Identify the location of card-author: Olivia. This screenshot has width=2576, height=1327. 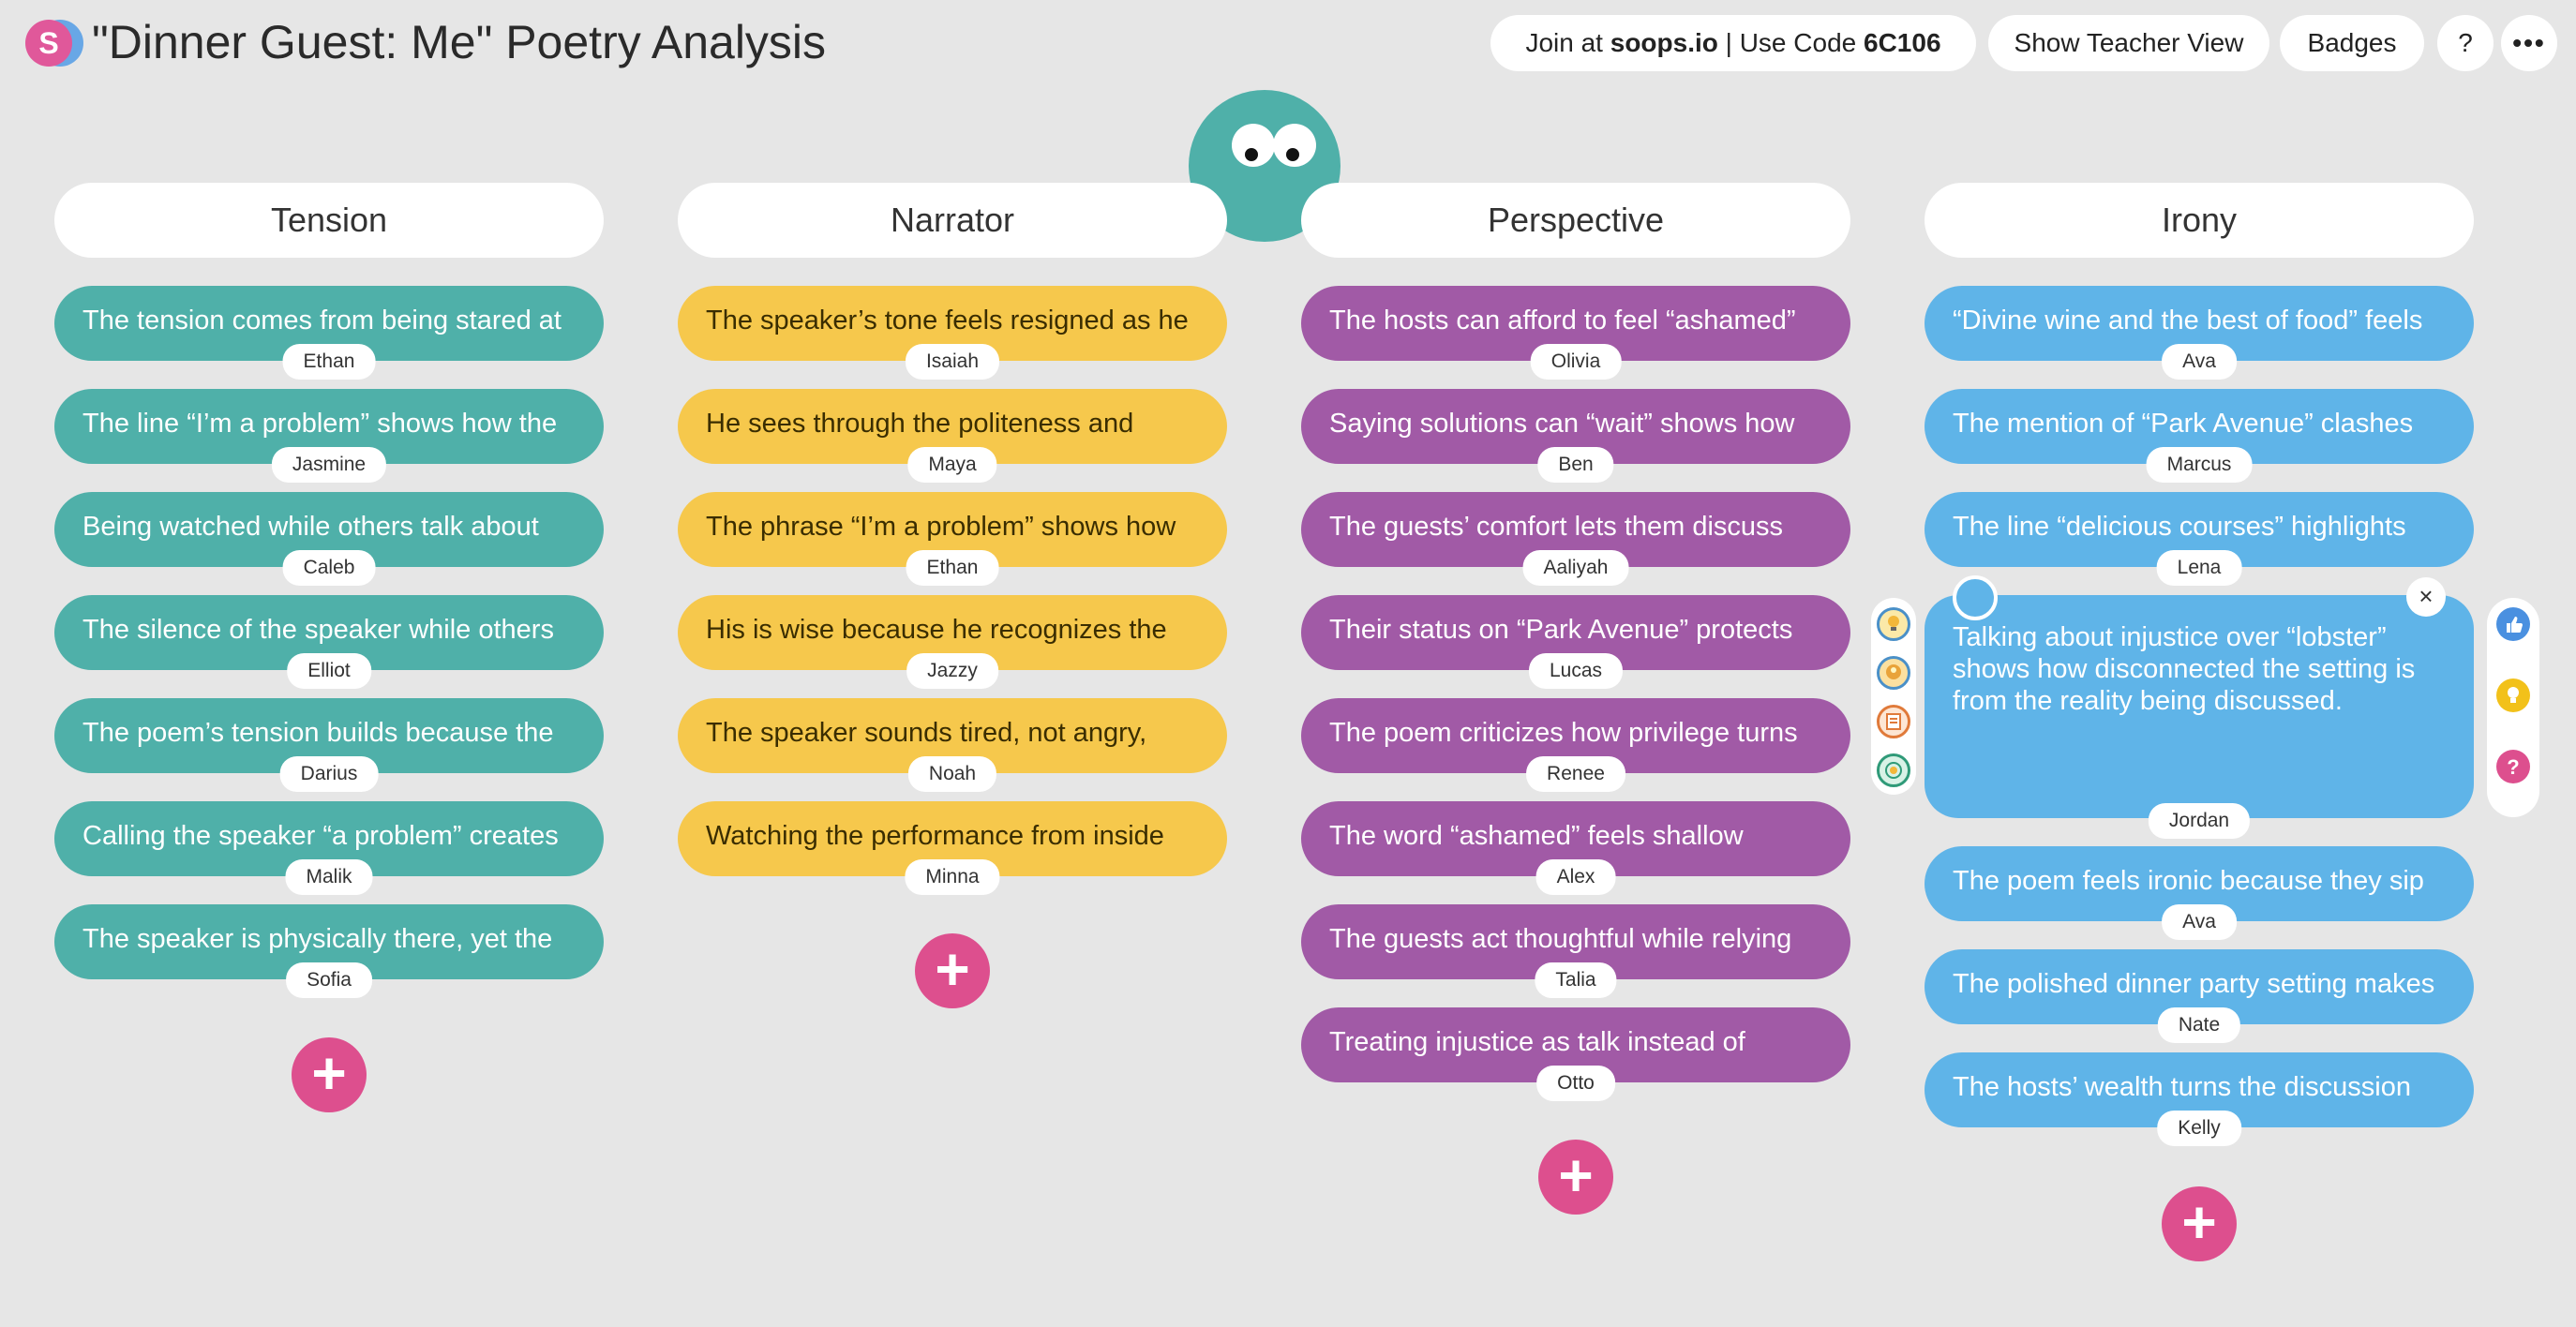
(1576, 362).